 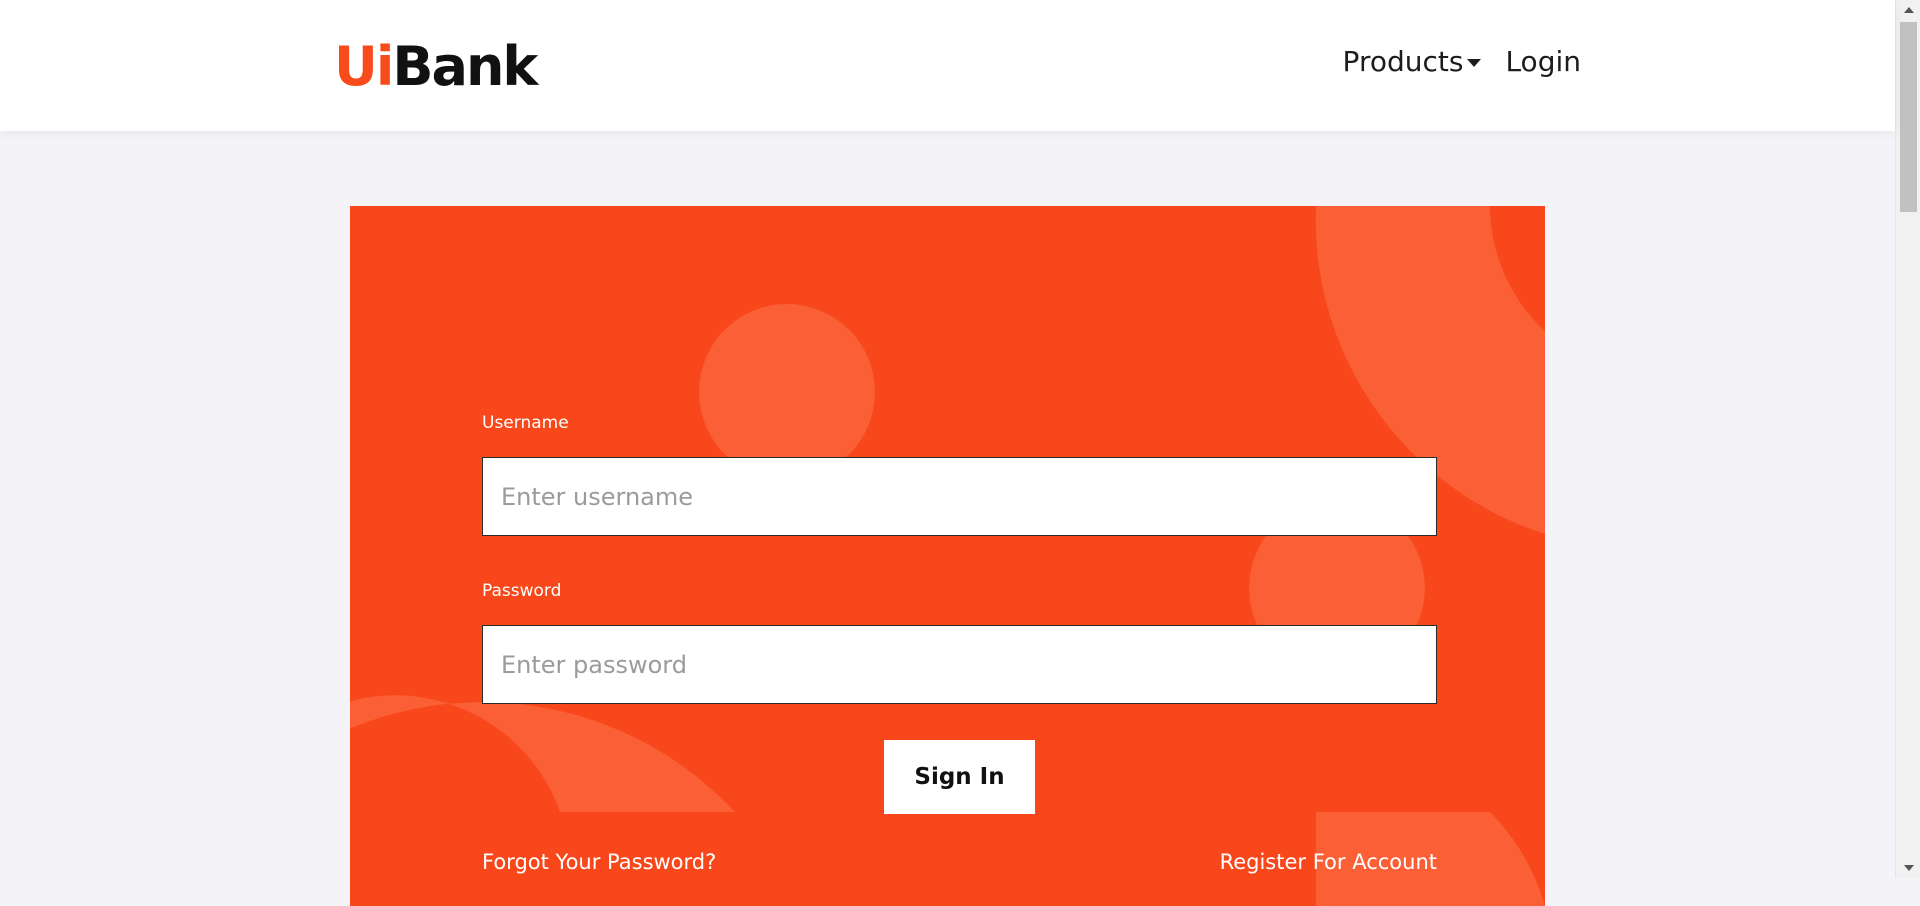 What do you see at coordinates (522, 591) in the screenshot?
I see `password-label: Password` at bounding box center [522, 591].